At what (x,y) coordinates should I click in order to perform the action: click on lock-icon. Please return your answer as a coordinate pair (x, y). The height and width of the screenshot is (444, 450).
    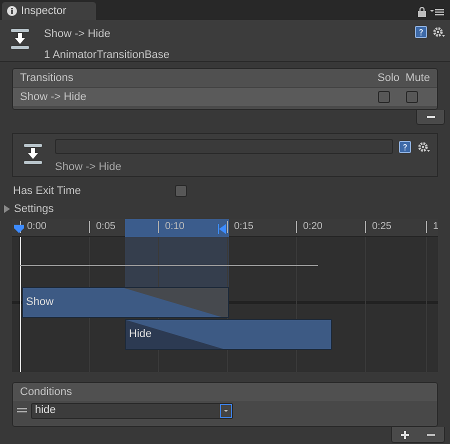
    Looking at the image, I should click on (422, 12).